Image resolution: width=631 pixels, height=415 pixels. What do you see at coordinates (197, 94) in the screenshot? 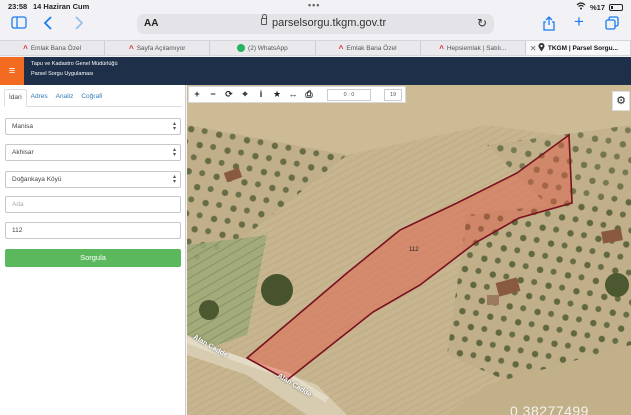
I see `zoom-in-icon: +` at bounding box center [197, 94].